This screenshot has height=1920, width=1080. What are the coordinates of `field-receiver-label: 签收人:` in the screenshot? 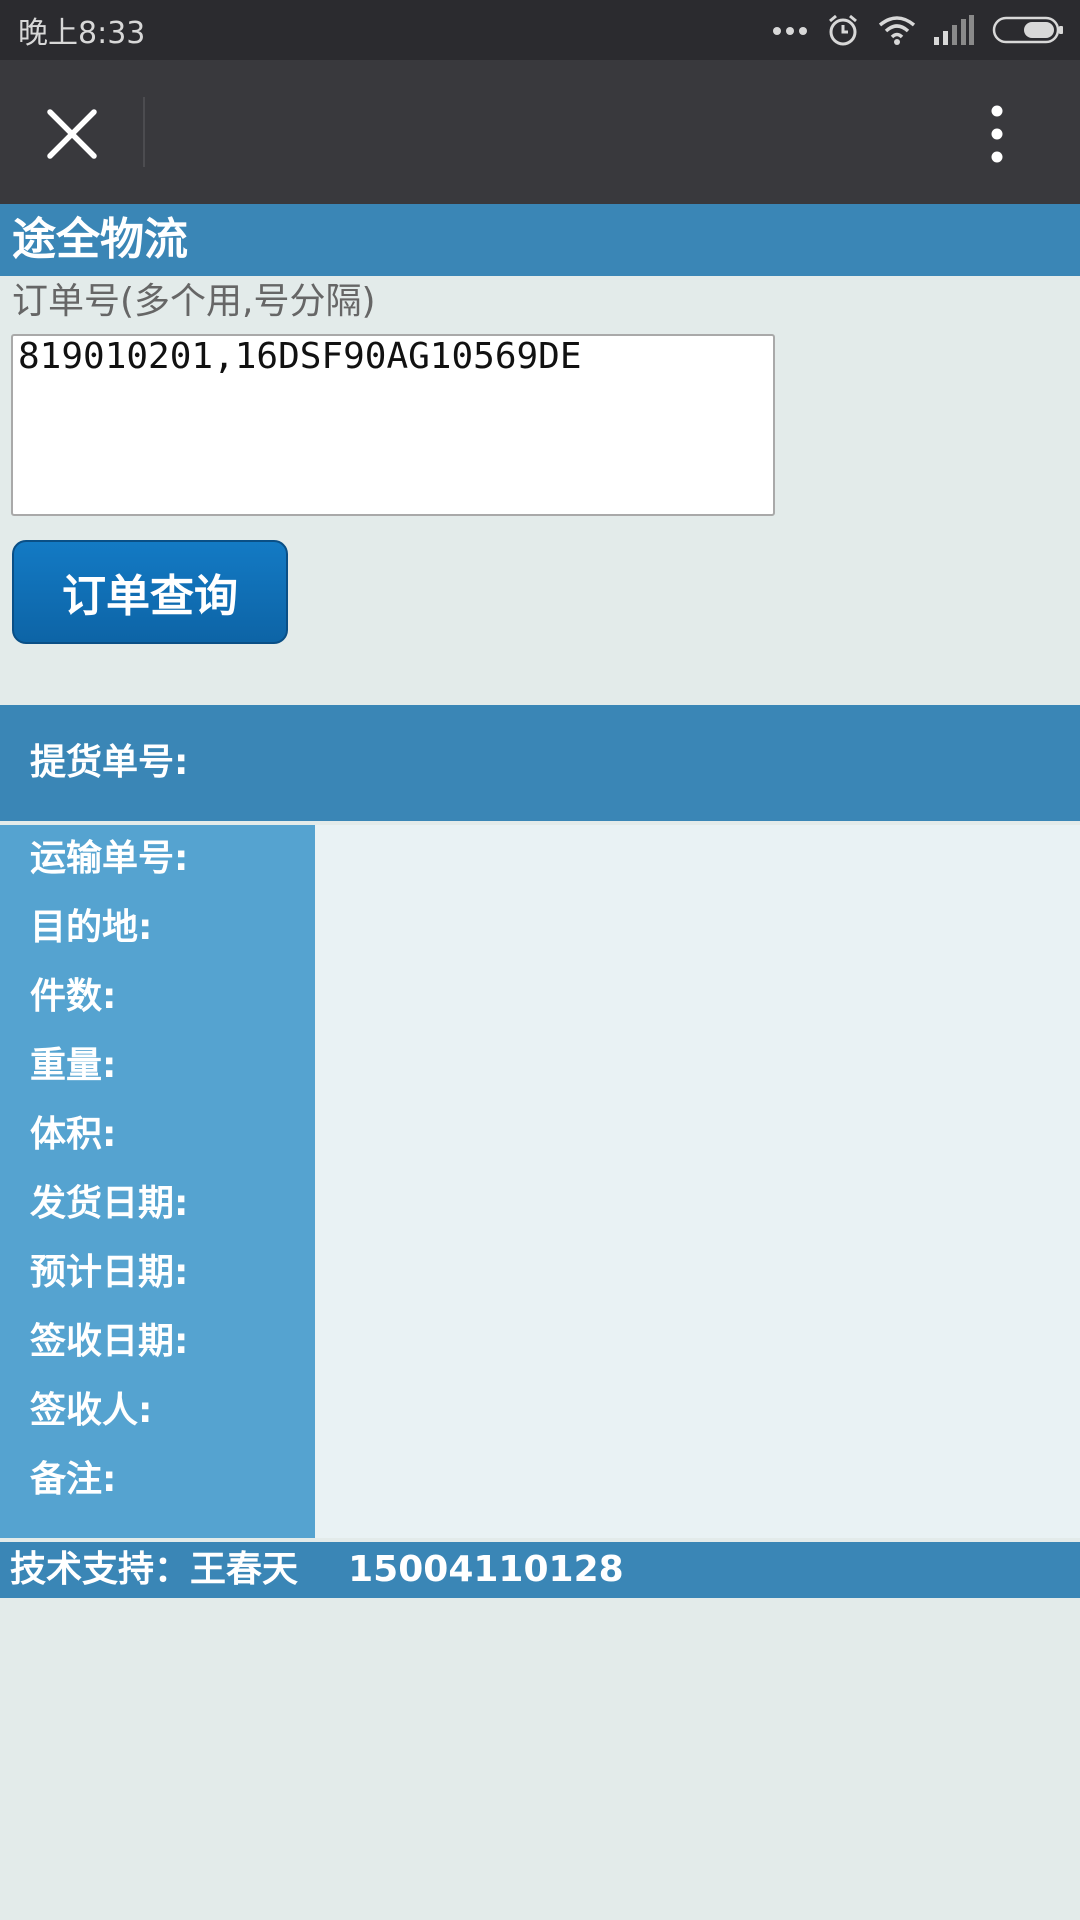 It's located at (91, 1410).